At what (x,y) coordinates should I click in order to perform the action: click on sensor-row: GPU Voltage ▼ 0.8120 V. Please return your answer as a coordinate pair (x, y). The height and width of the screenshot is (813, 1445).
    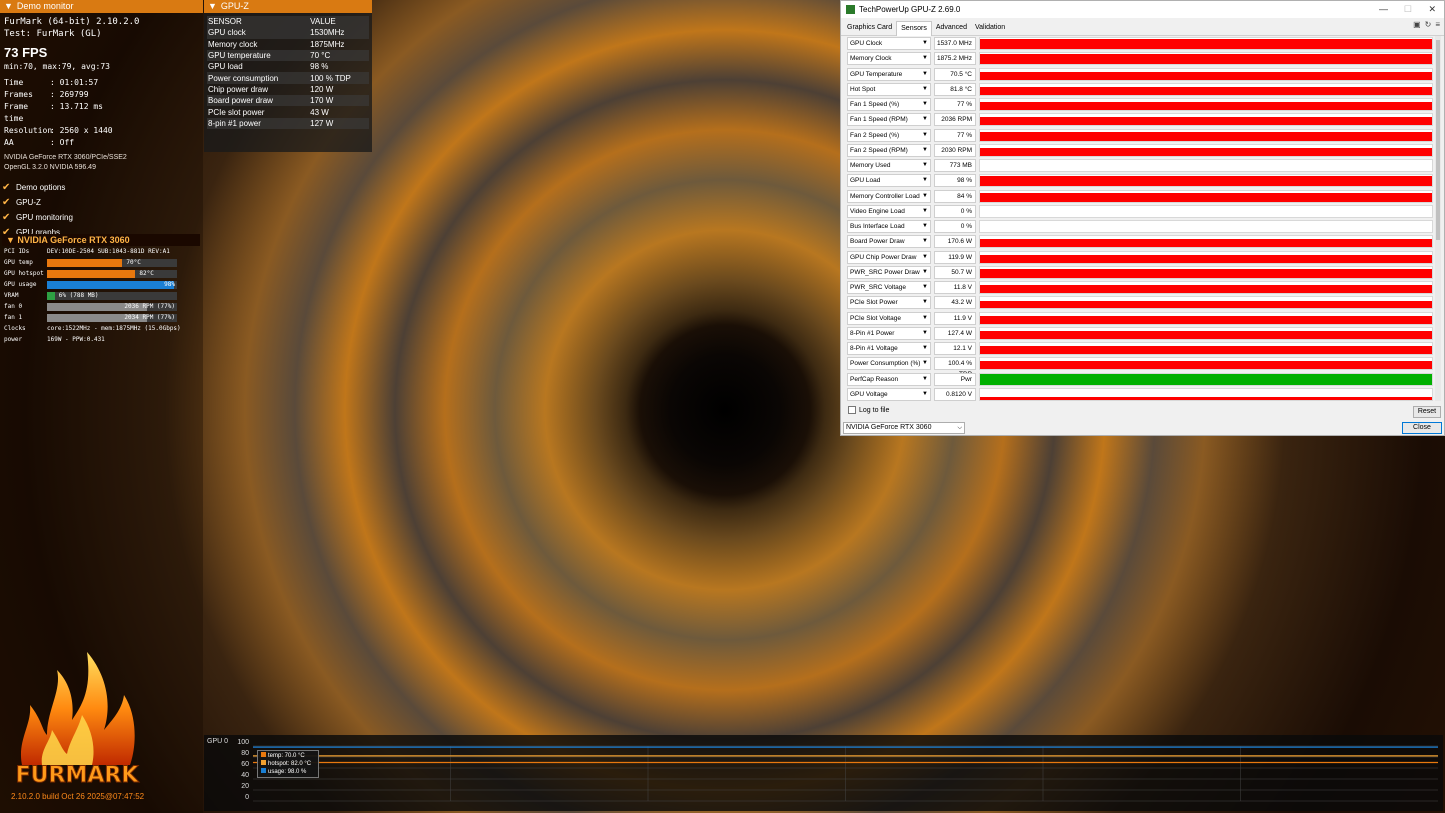
    Looking at the image, I should click on (1142, 394).